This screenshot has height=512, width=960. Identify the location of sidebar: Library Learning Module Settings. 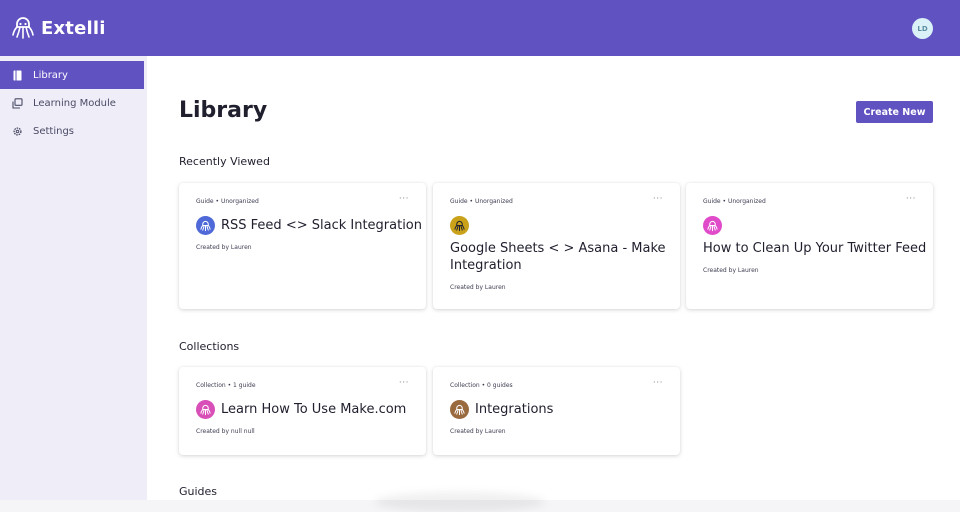
(73, 278).